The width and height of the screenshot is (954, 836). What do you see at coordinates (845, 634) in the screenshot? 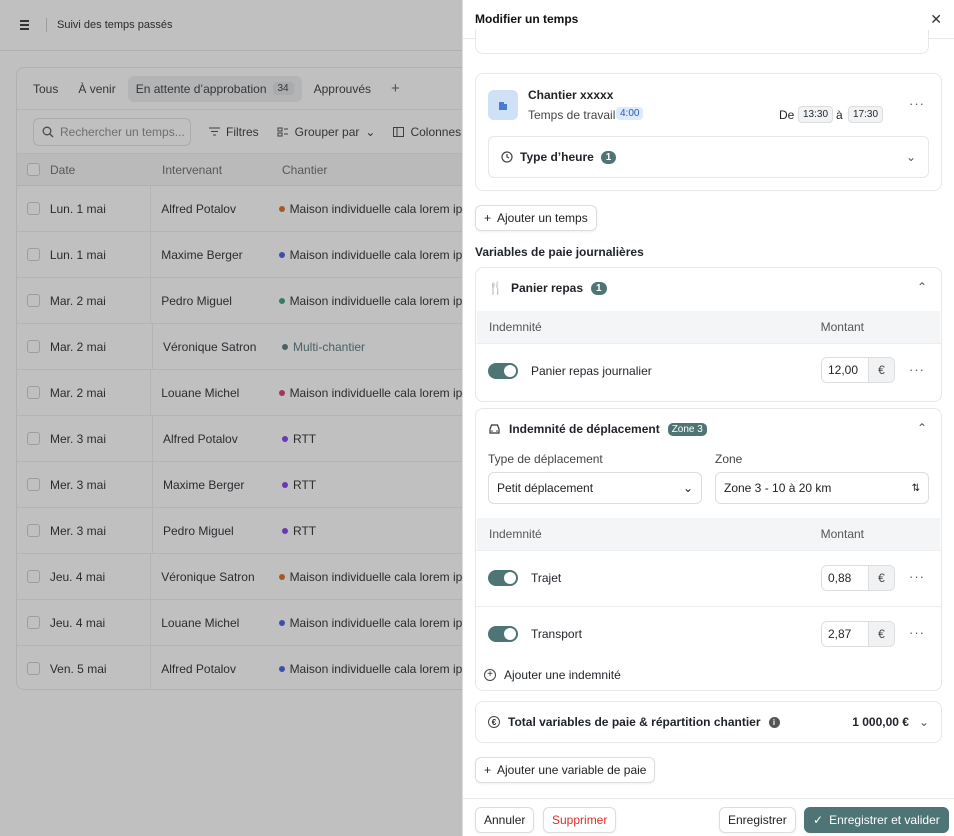
I see `transport-amount-value: 2,87` at bounding box center [845, 634].